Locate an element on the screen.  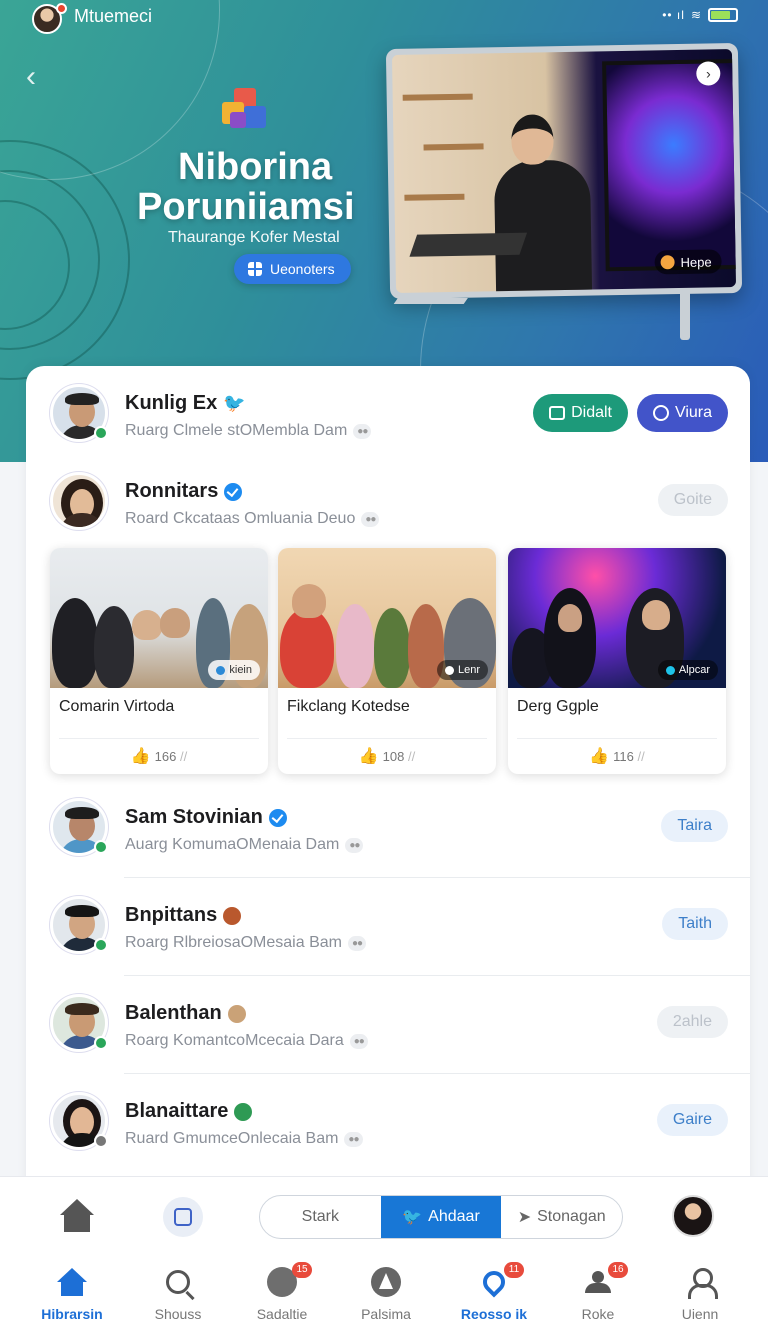
send-icon: ➤ is located at coordinates (524, 1217).